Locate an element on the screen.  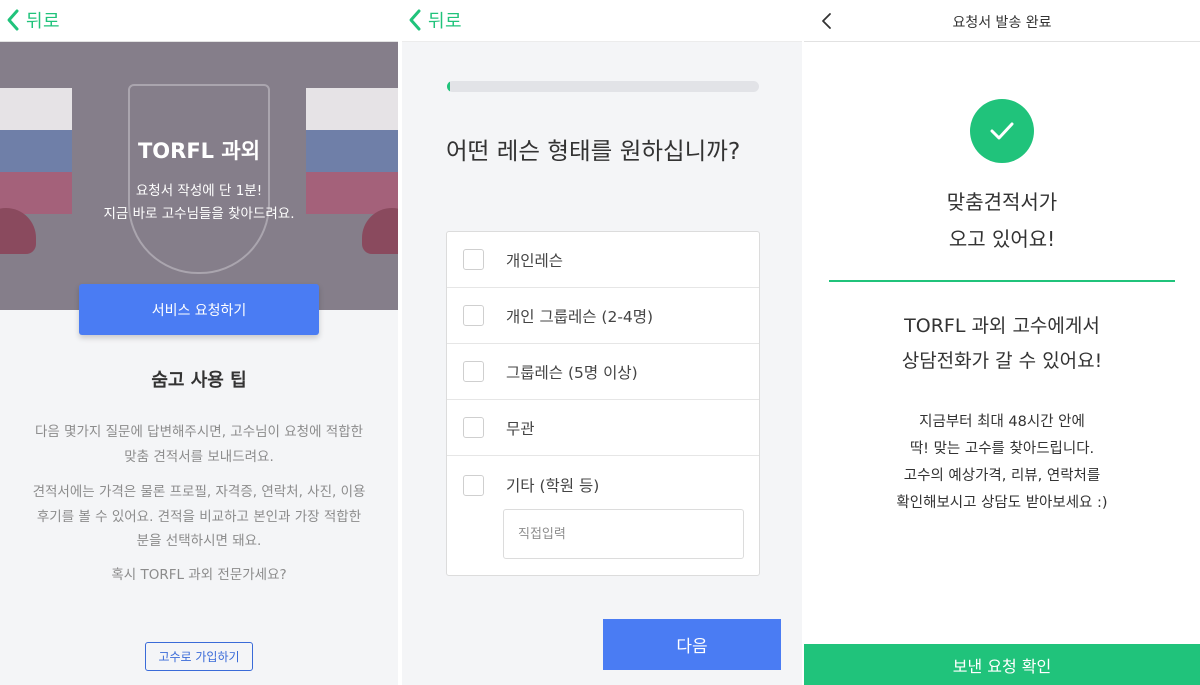
tip-text: 견적서에는 가격은 물론 프로필, 자격증, 연락처, 사진, 이용 is located at coordinates (199, 492).